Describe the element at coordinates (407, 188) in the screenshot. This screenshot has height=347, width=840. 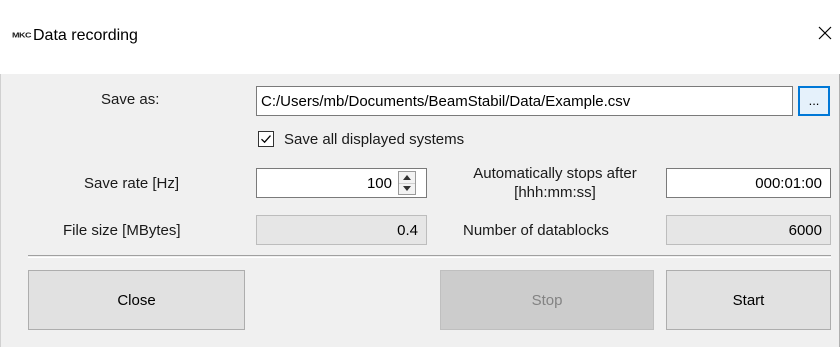
I see `spin-down-icon` at that location.